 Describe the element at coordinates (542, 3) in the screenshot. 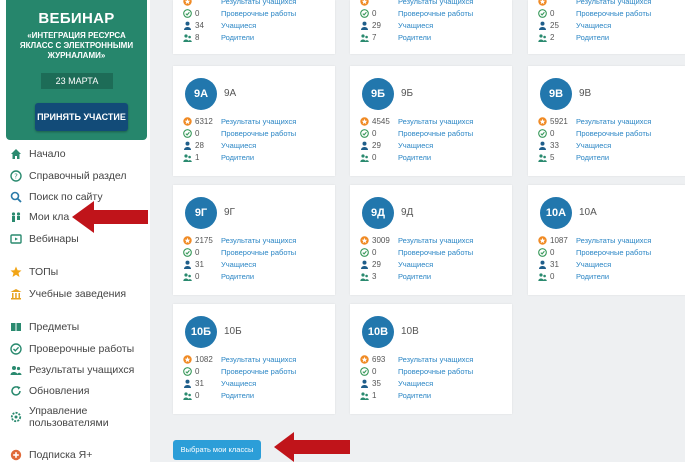

I see `results-icon` at that location.